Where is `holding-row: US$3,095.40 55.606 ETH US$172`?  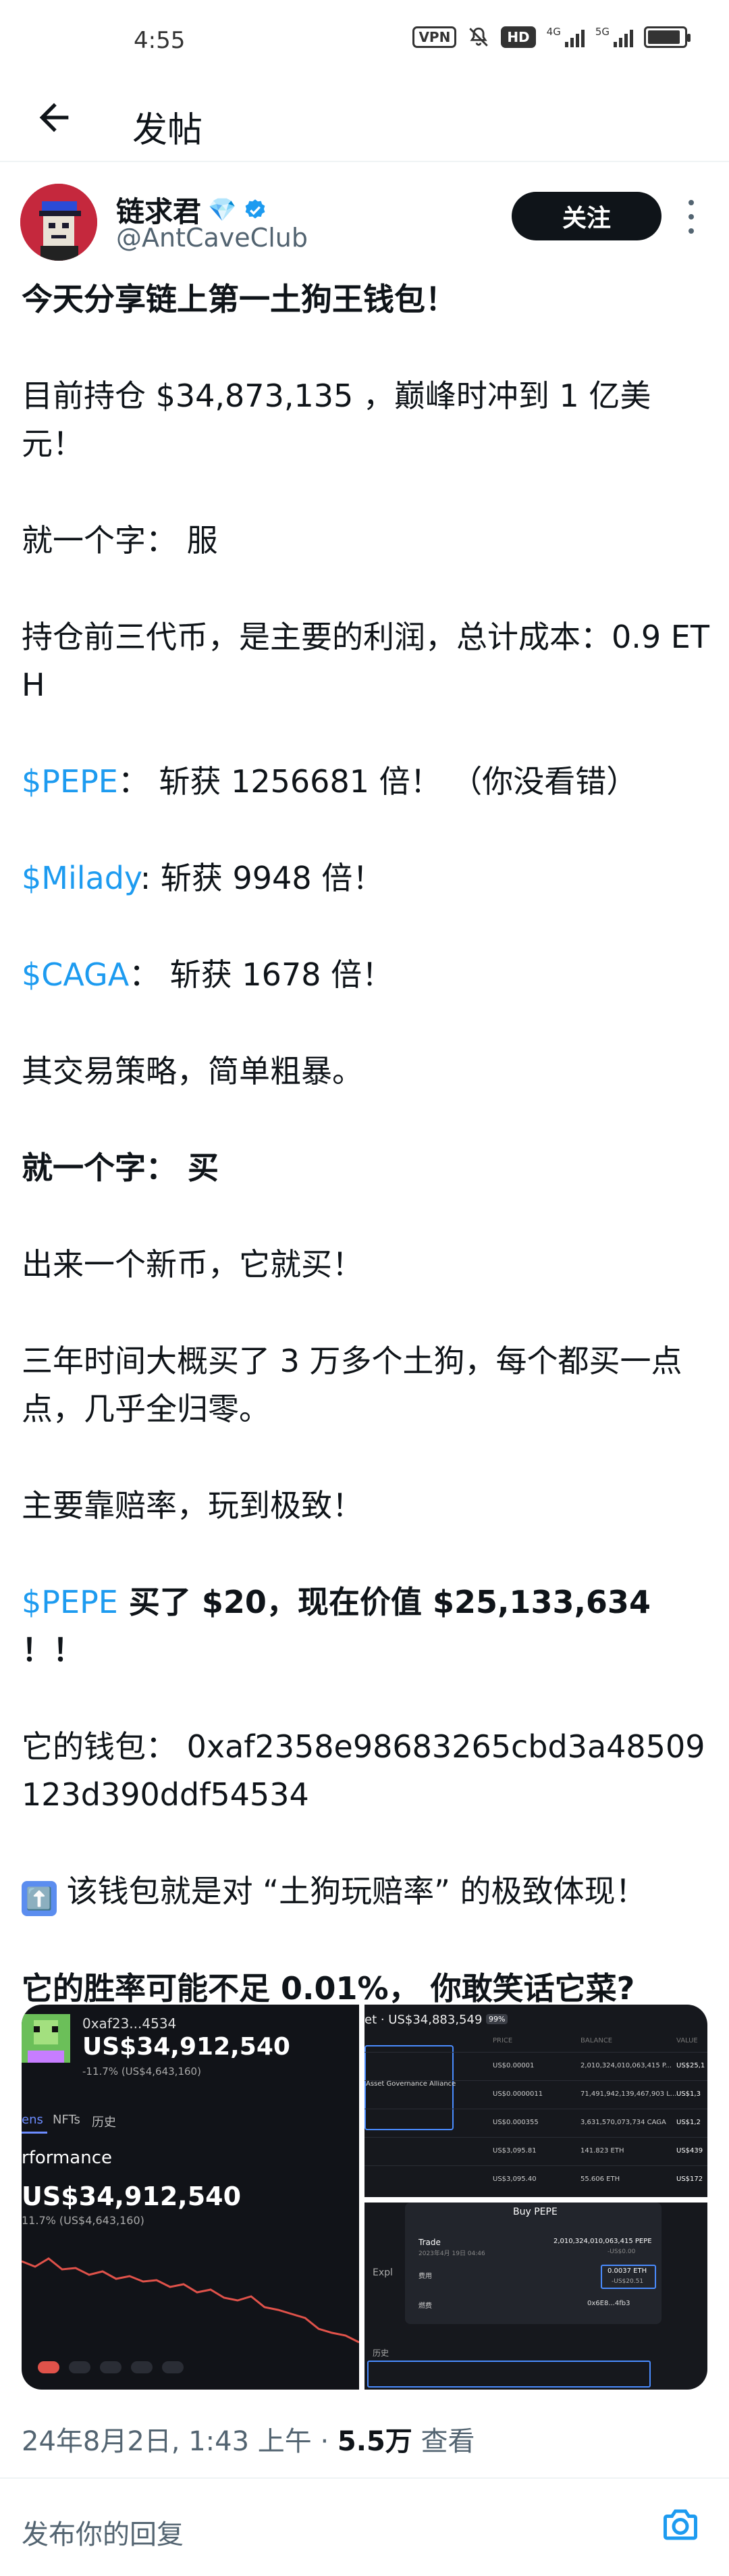 holding-row: US$3,095.40 55.606 ETH US$172 is located at coordinates (535, 2179).